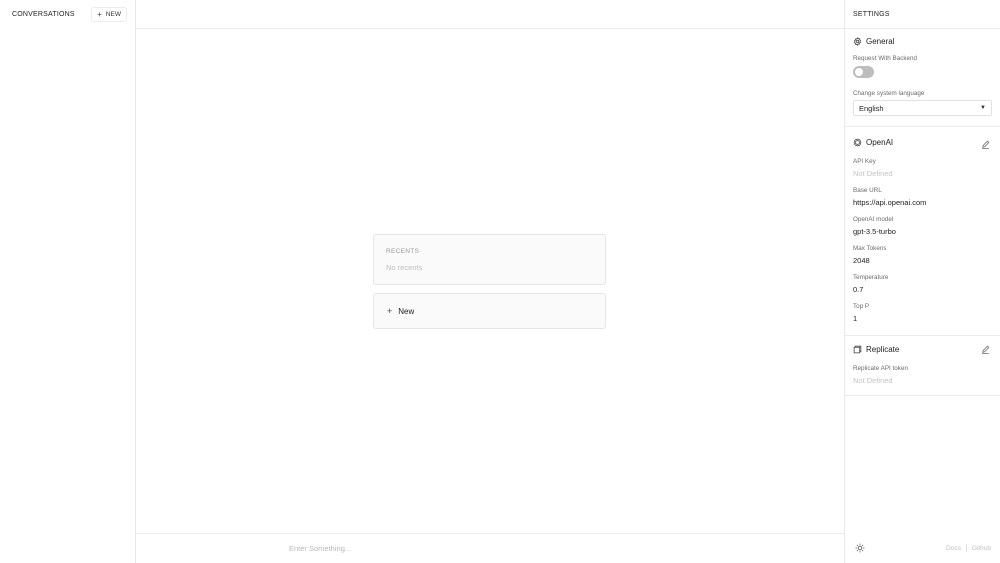  What do you see at coordinates (871, 277) in the screenshot?
I see `temperature-label: Temperature` at bounding box center [871, 277].